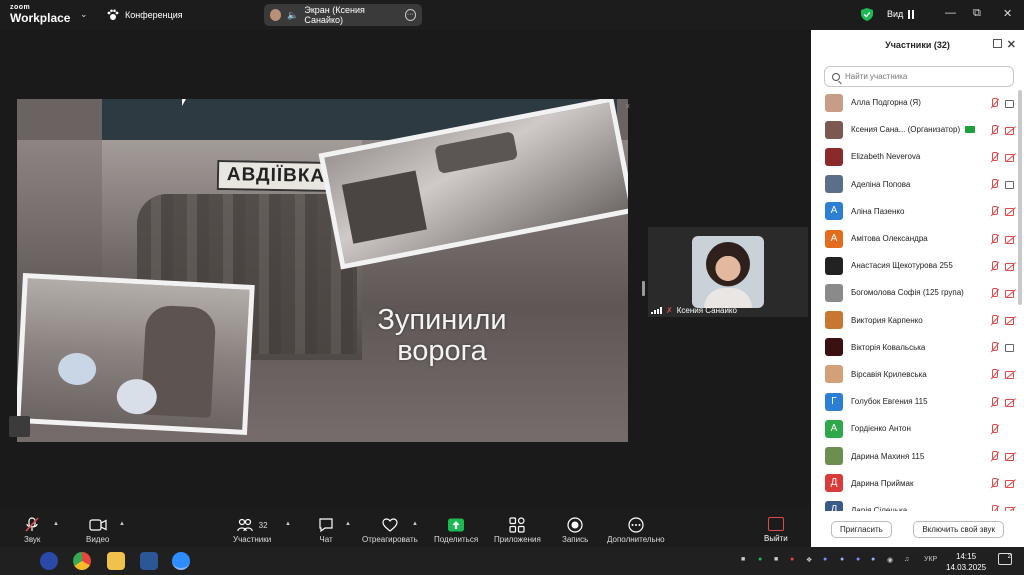 This screenshot has width=1024, height=575. I want to click on brand-bottom: Workplace, so click(40, 18).